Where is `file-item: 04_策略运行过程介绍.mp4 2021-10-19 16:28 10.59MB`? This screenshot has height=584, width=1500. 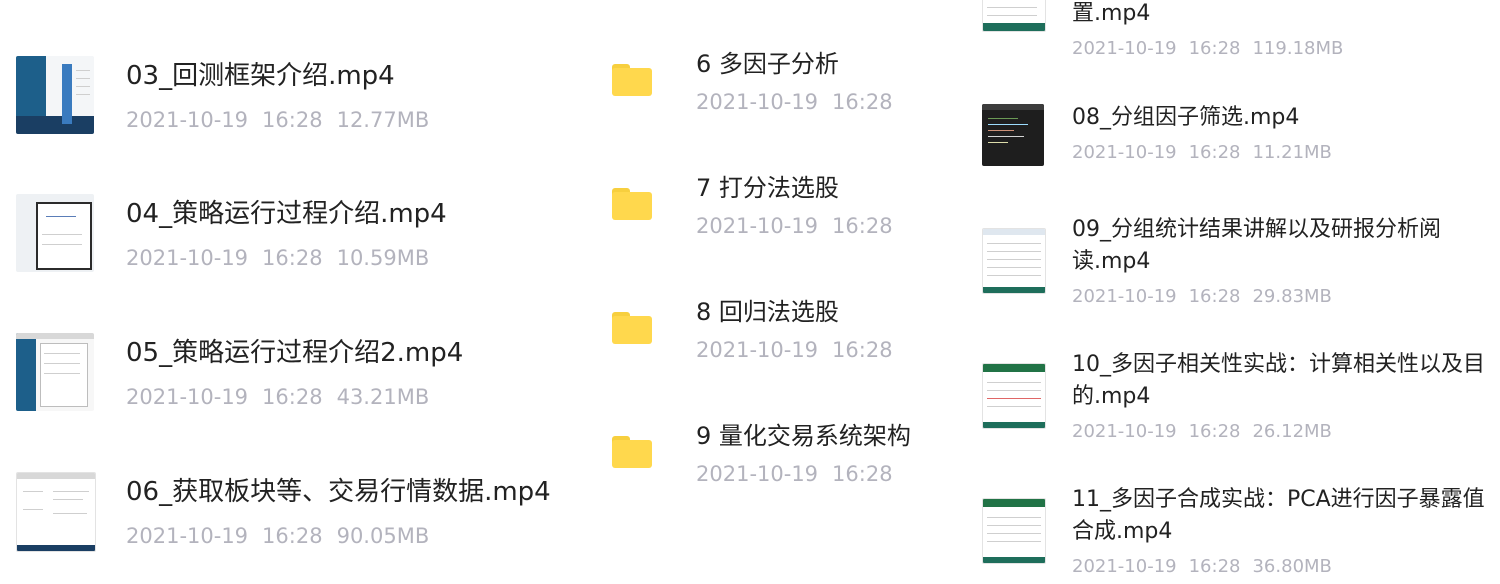 file-item: 04_策略运行过程介绍.mp4 2021-10-19 16:28 10.59MB is located at coordinates (300, 238).